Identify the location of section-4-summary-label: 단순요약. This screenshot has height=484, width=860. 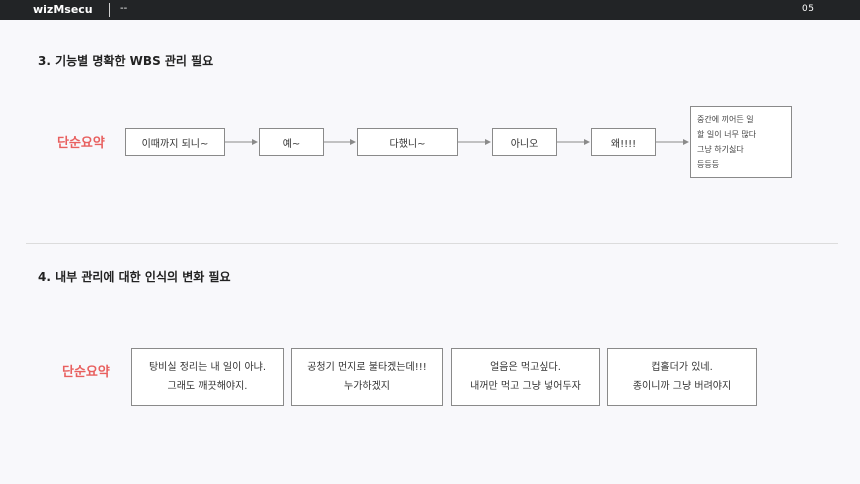
(86, 372).